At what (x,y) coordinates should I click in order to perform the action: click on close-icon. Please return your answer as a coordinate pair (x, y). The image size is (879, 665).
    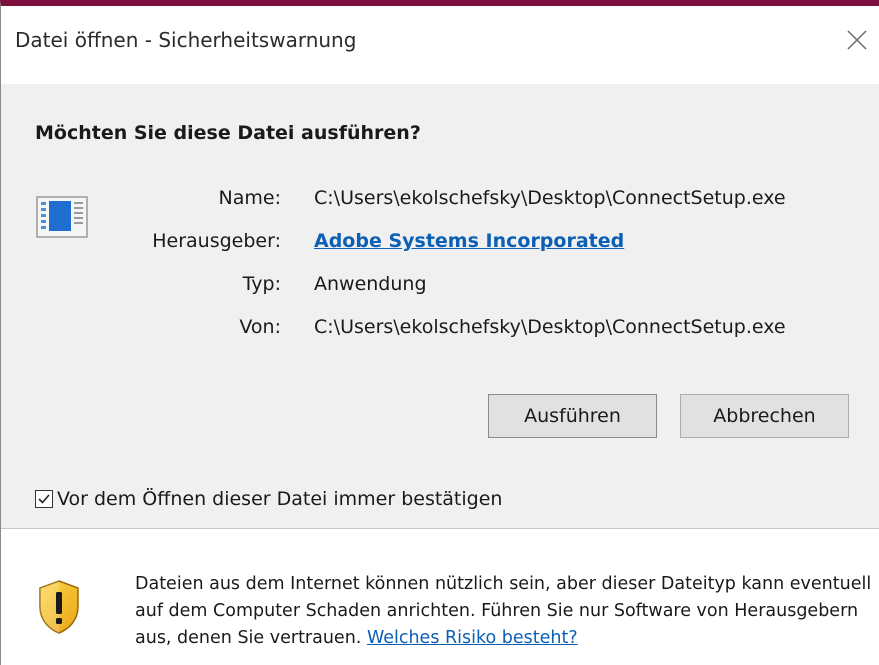
    Looking at the image, I should click on (857, 40).